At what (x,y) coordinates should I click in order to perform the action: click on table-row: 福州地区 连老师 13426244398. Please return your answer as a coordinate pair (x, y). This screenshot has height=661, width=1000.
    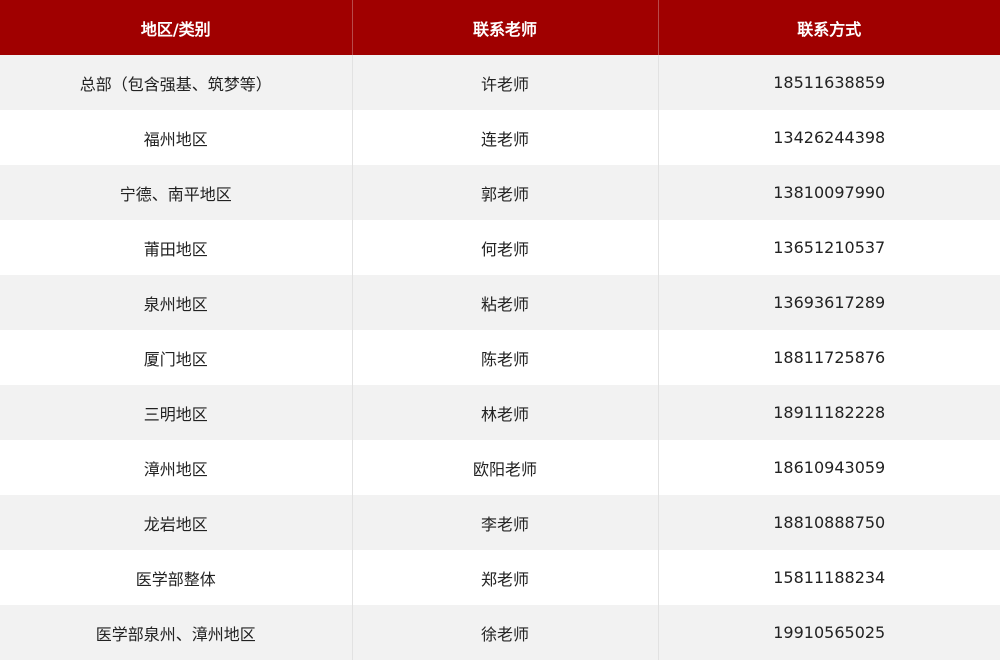
    Looking at the image, I should click on (500, 137).